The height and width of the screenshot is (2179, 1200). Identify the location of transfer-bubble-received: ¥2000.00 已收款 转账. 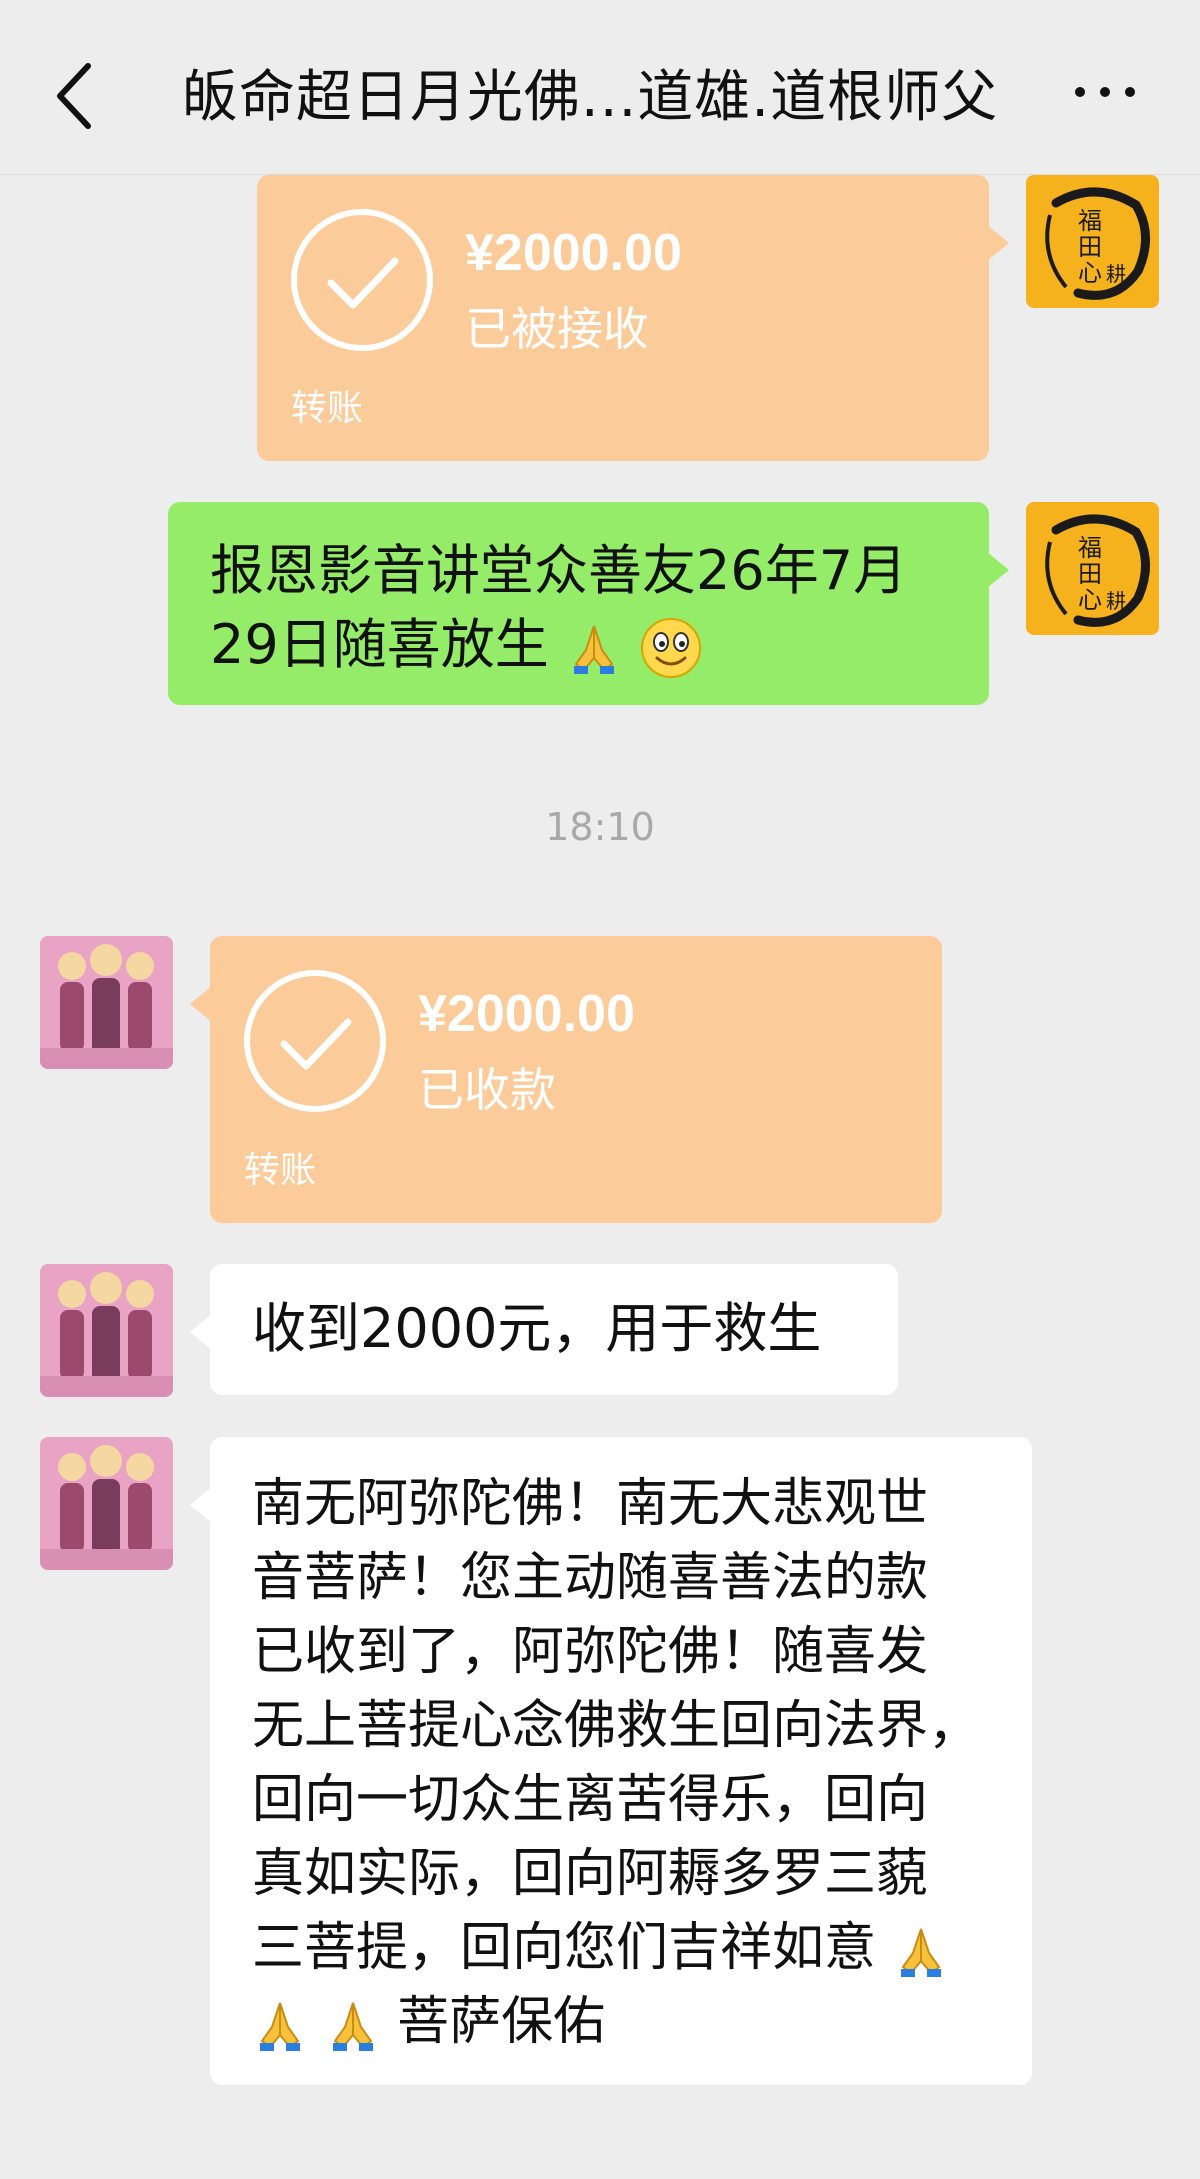
(566, 1079).